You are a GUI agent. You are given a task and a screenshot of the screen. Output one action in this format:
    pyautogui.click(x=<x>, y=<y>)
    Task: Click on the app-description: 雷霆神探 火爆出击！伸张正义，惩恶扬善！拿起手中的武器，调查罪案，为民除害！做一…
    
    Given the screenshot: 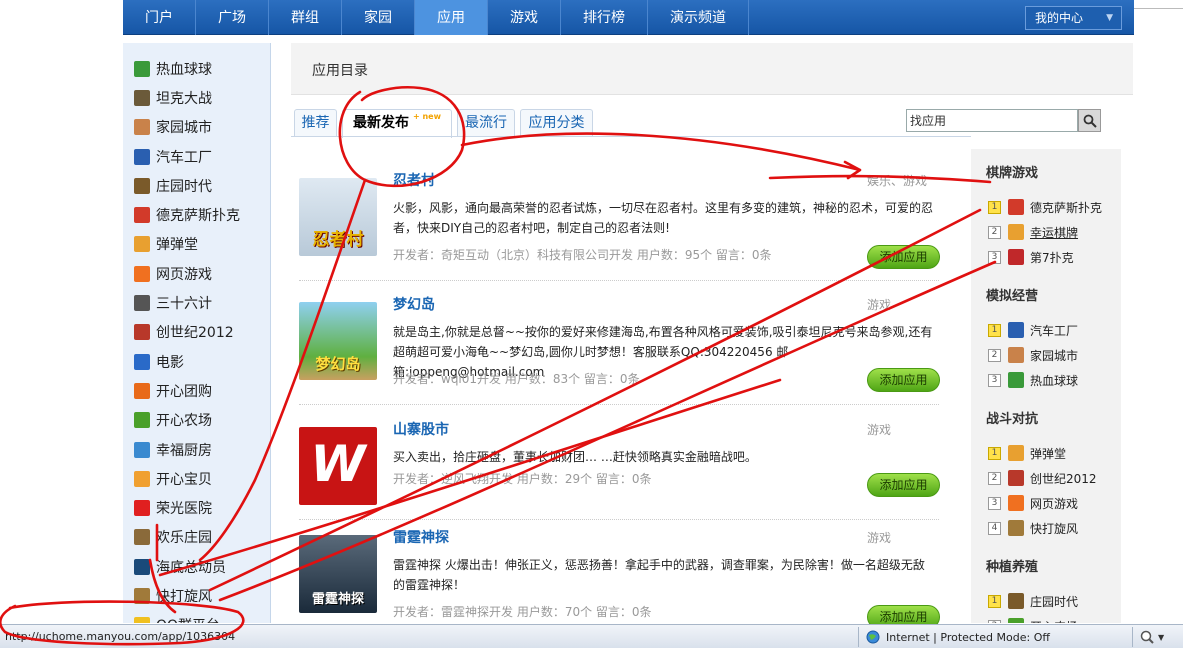 What is the action you would take?
    pyautogui.click(x=659, y=575)
    